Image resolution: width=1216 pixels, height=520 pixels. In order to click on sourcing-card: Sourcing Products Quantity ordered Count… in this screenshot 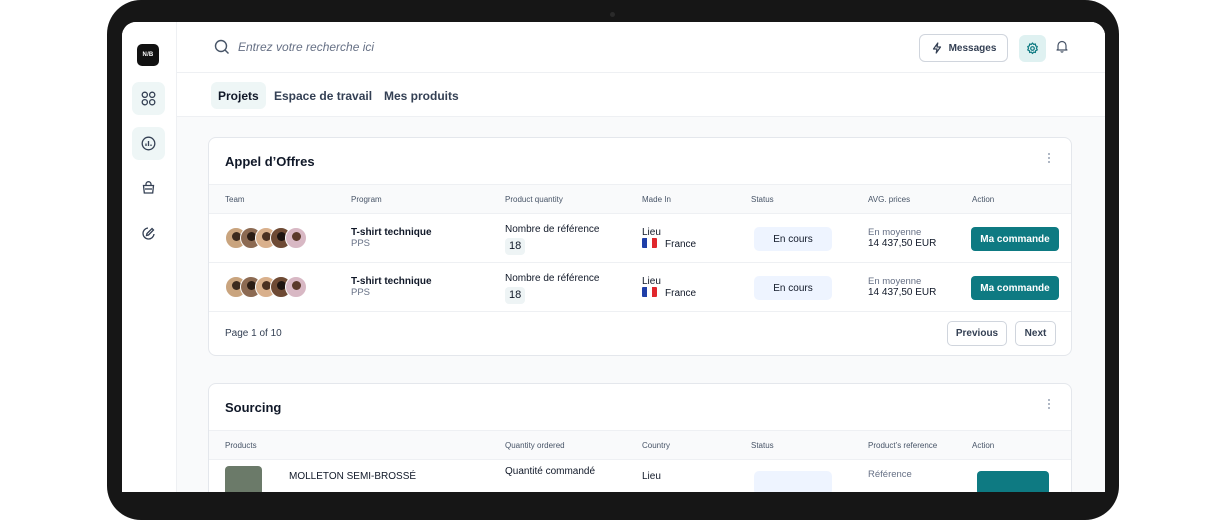, I will do `click(640, 437)`.